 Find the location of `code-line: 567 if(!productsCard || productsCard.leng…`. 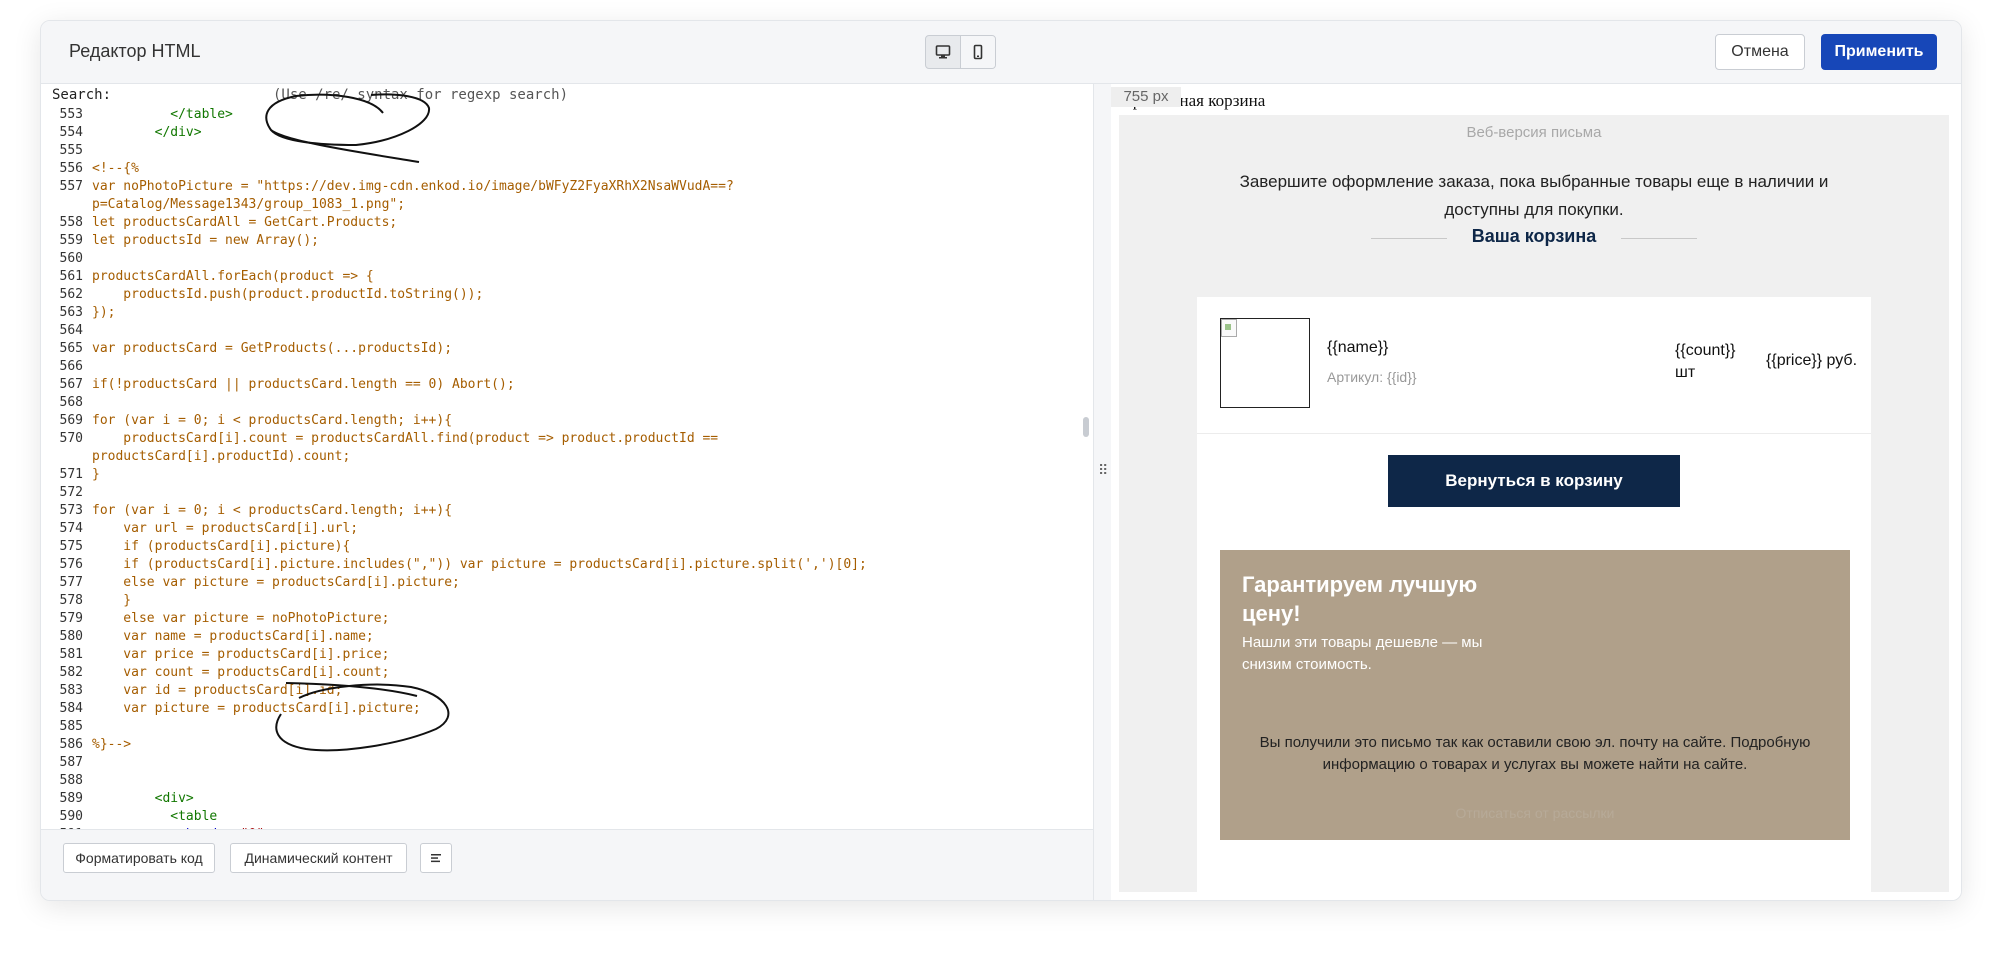

code-line: 567 if(!productsCard || productsCard.leng… is located at coordinates (566, 385).